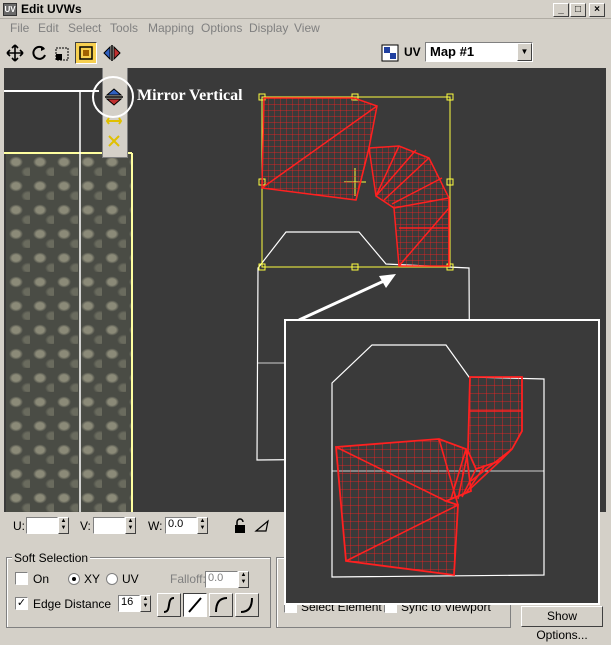  What do you see at coordinates (479, 52) in the screenshot?
I see `map-dropdown: Map #1 ▼` at bounding box center [479, 52].